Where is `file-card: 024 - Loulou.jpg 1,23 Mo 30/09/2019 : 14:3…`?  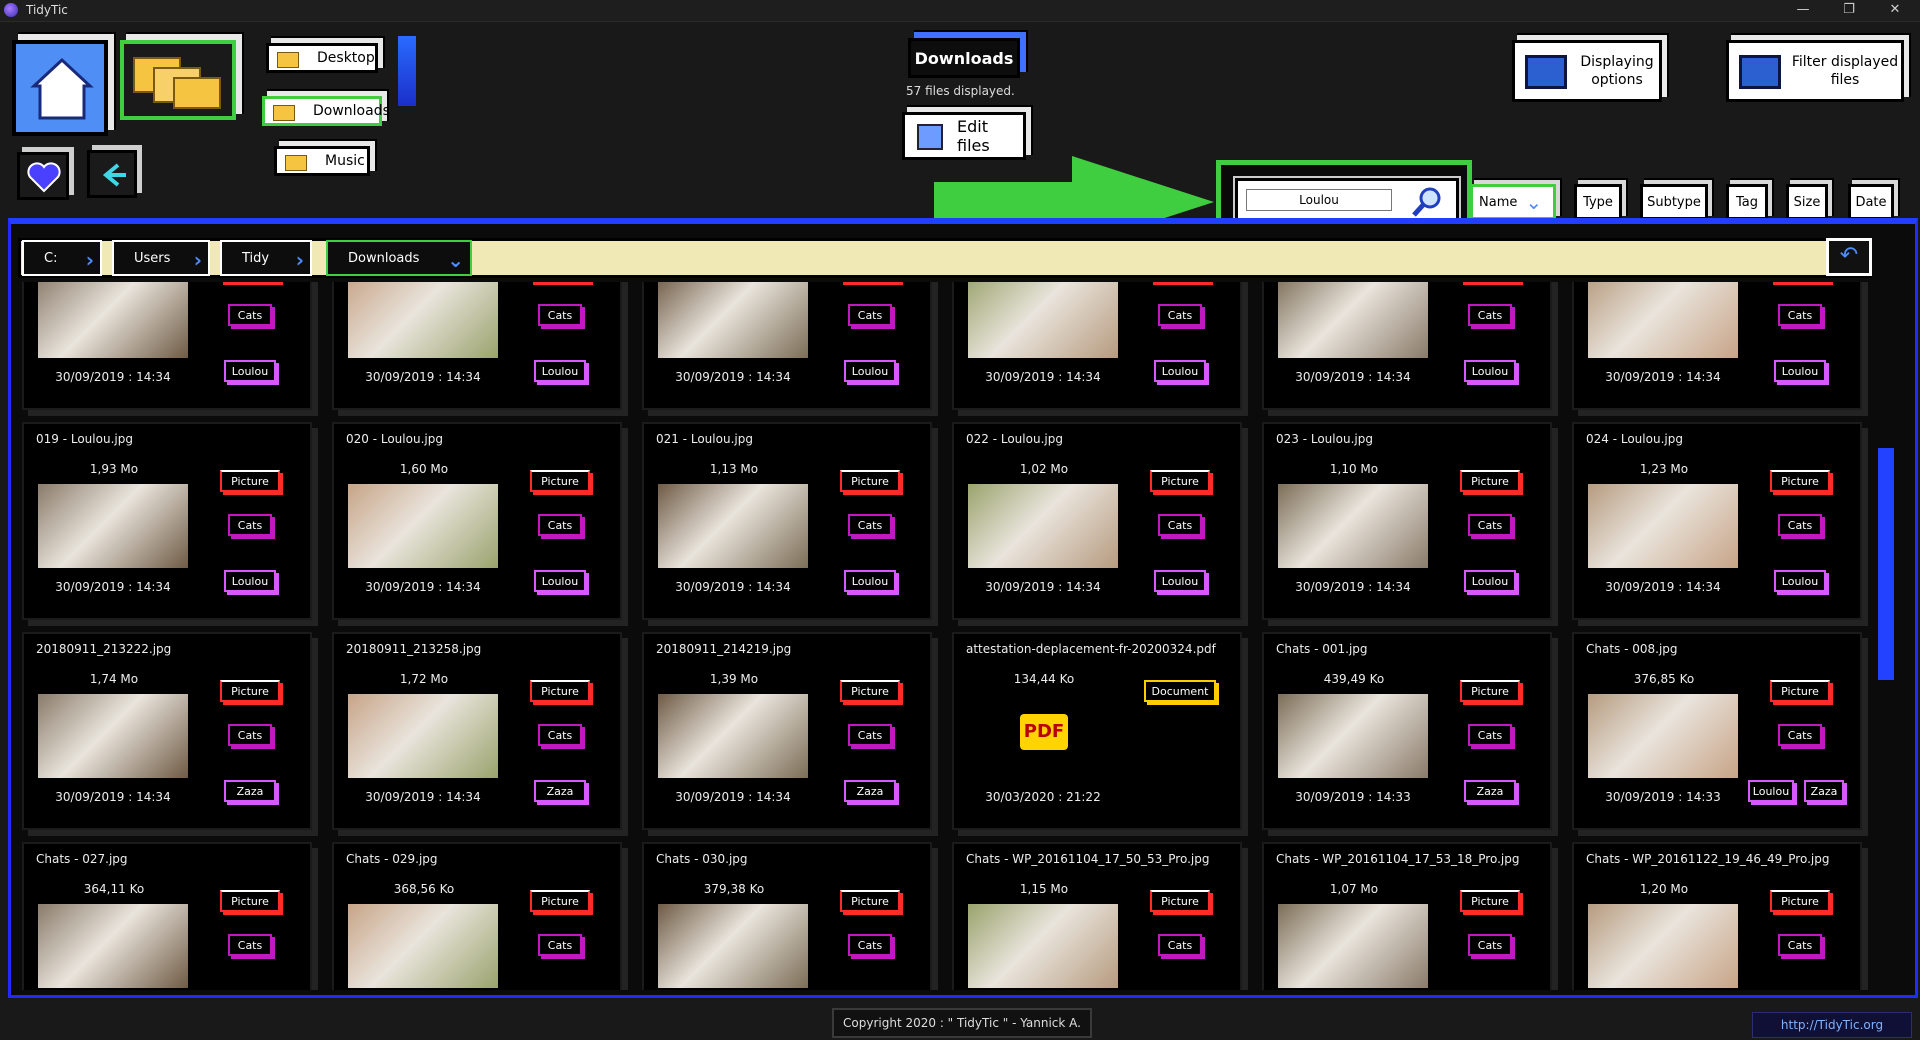 file-card: 024 - Loulou.jpg 1,23 Mo 30/09/2019 : 14:3… is located at coordinates (1717, 521).